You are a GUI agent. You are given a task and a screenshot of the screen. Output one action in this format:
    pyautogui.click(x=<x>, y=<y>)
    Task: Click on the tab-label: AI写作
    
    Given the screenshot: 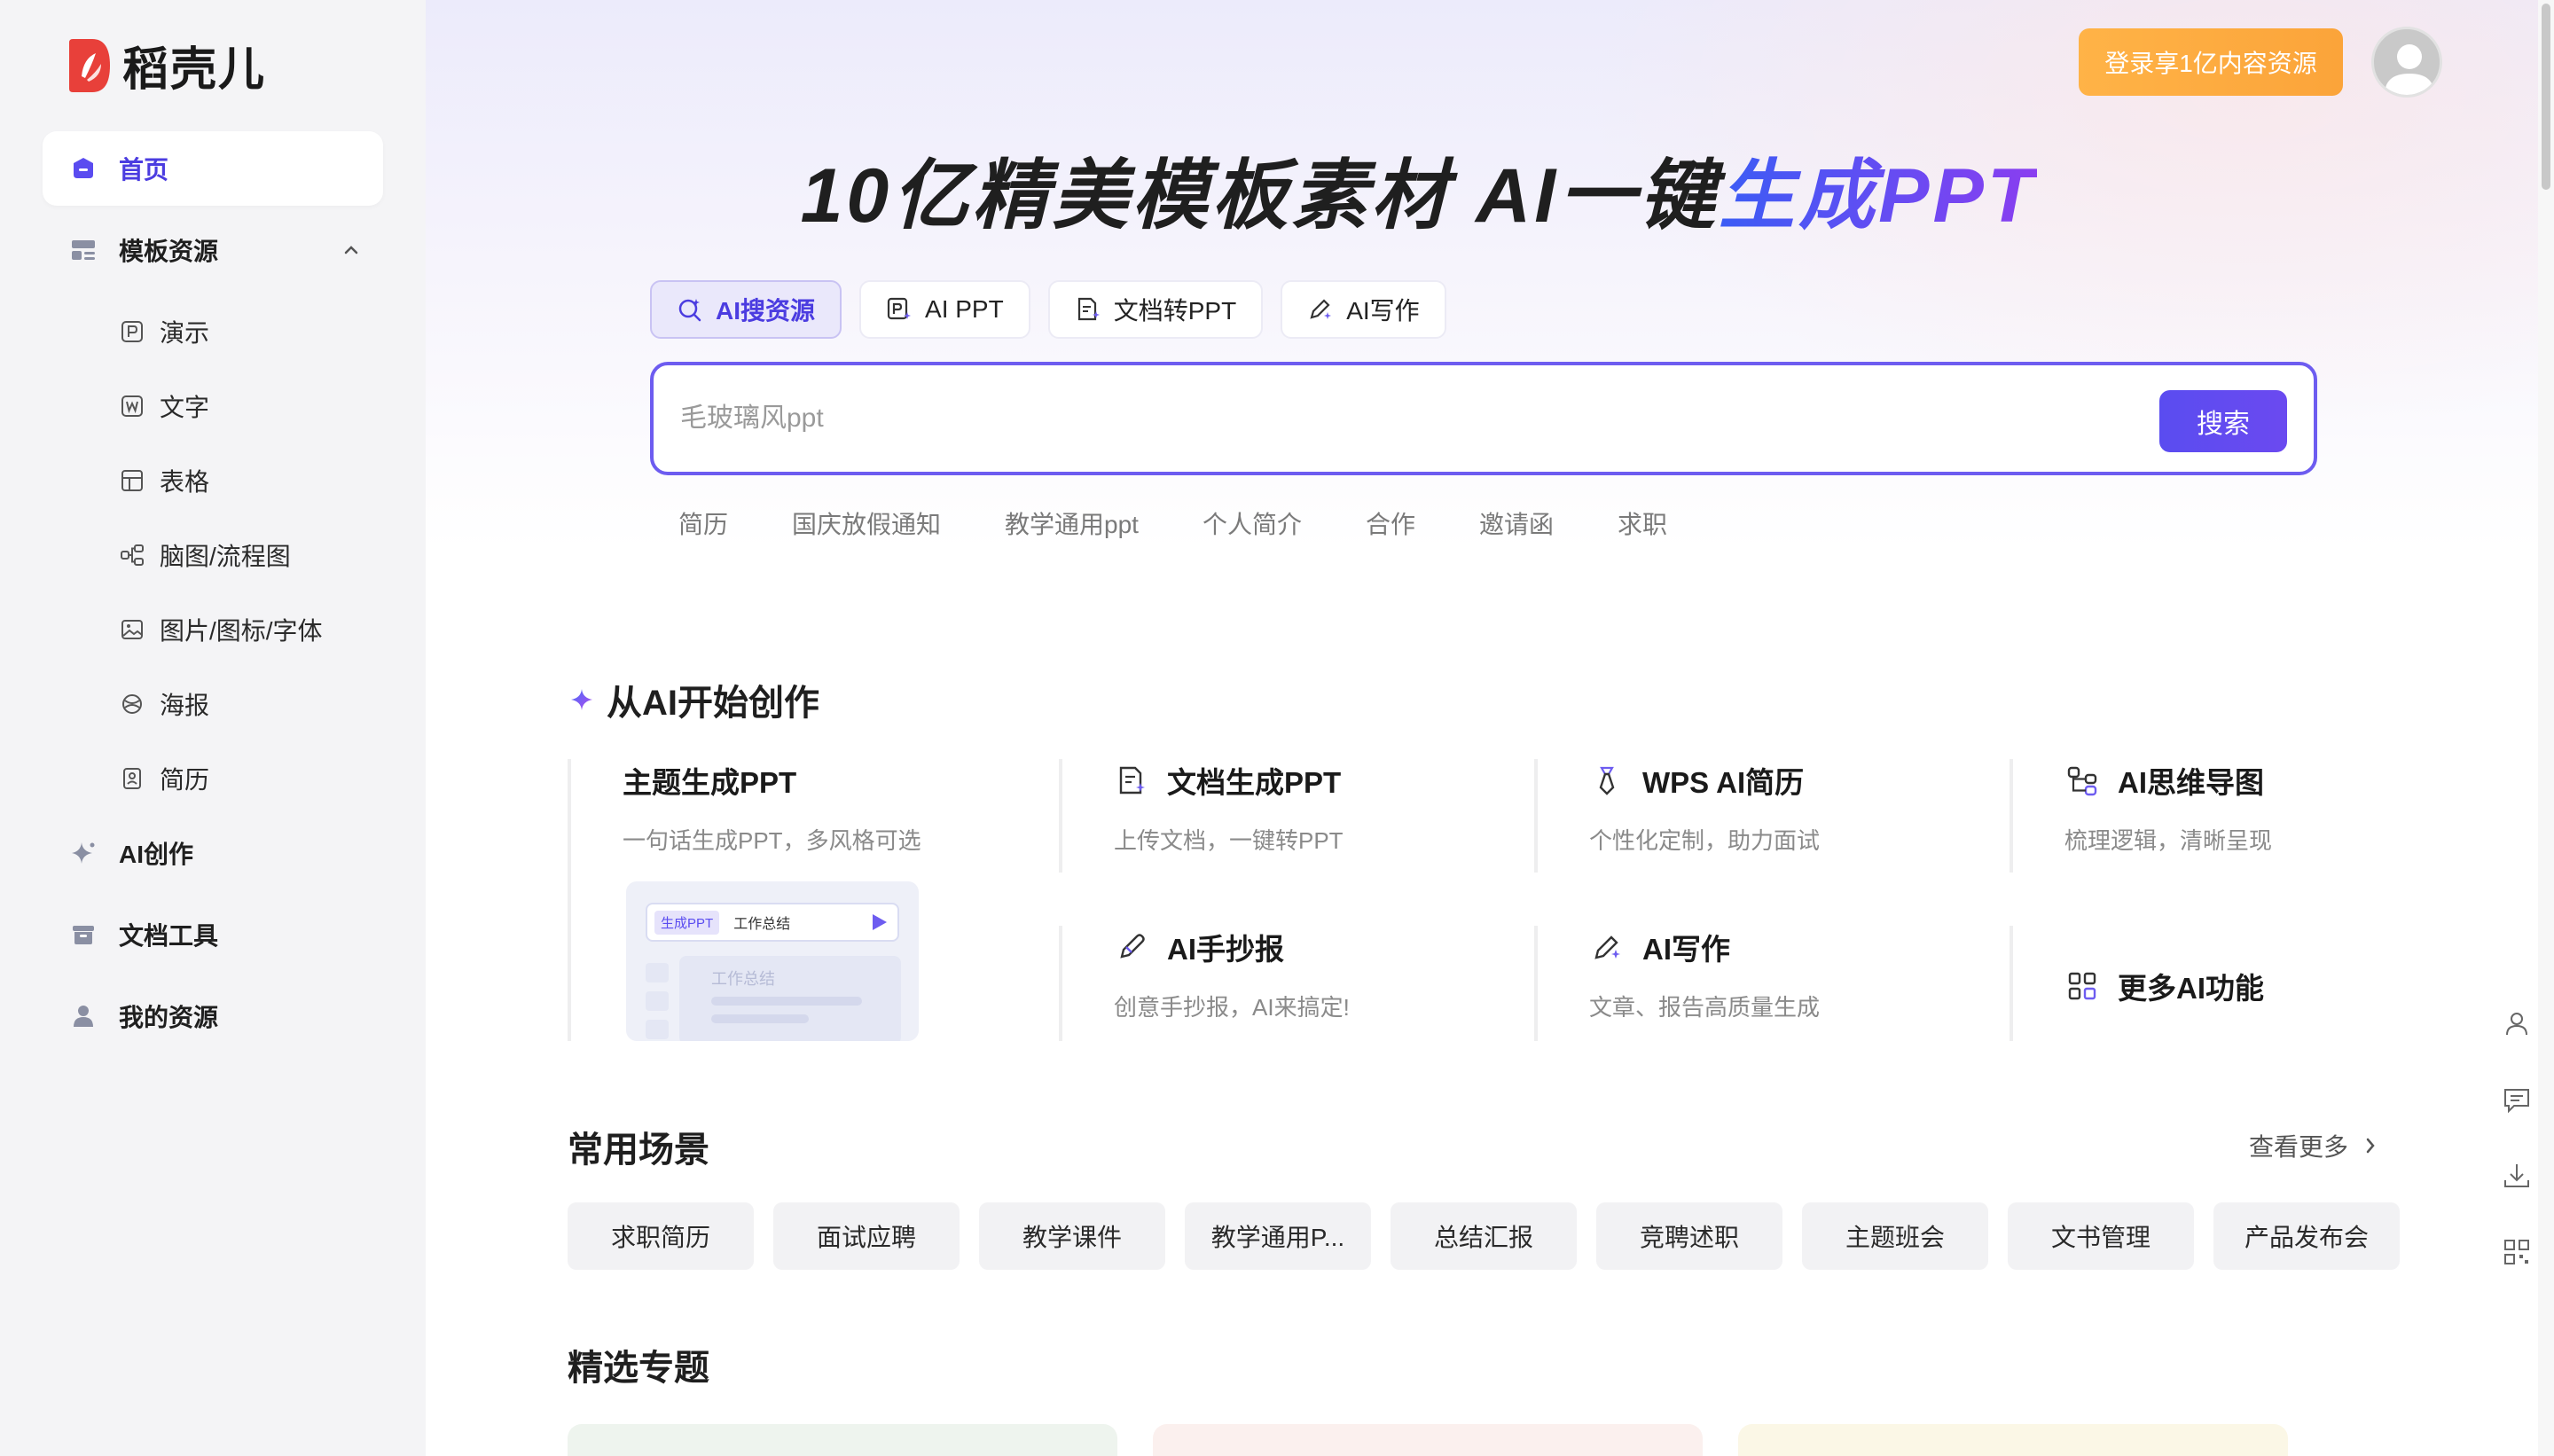 What is the action you would take?
    pyautogui.click(x=1383, y=311)
    